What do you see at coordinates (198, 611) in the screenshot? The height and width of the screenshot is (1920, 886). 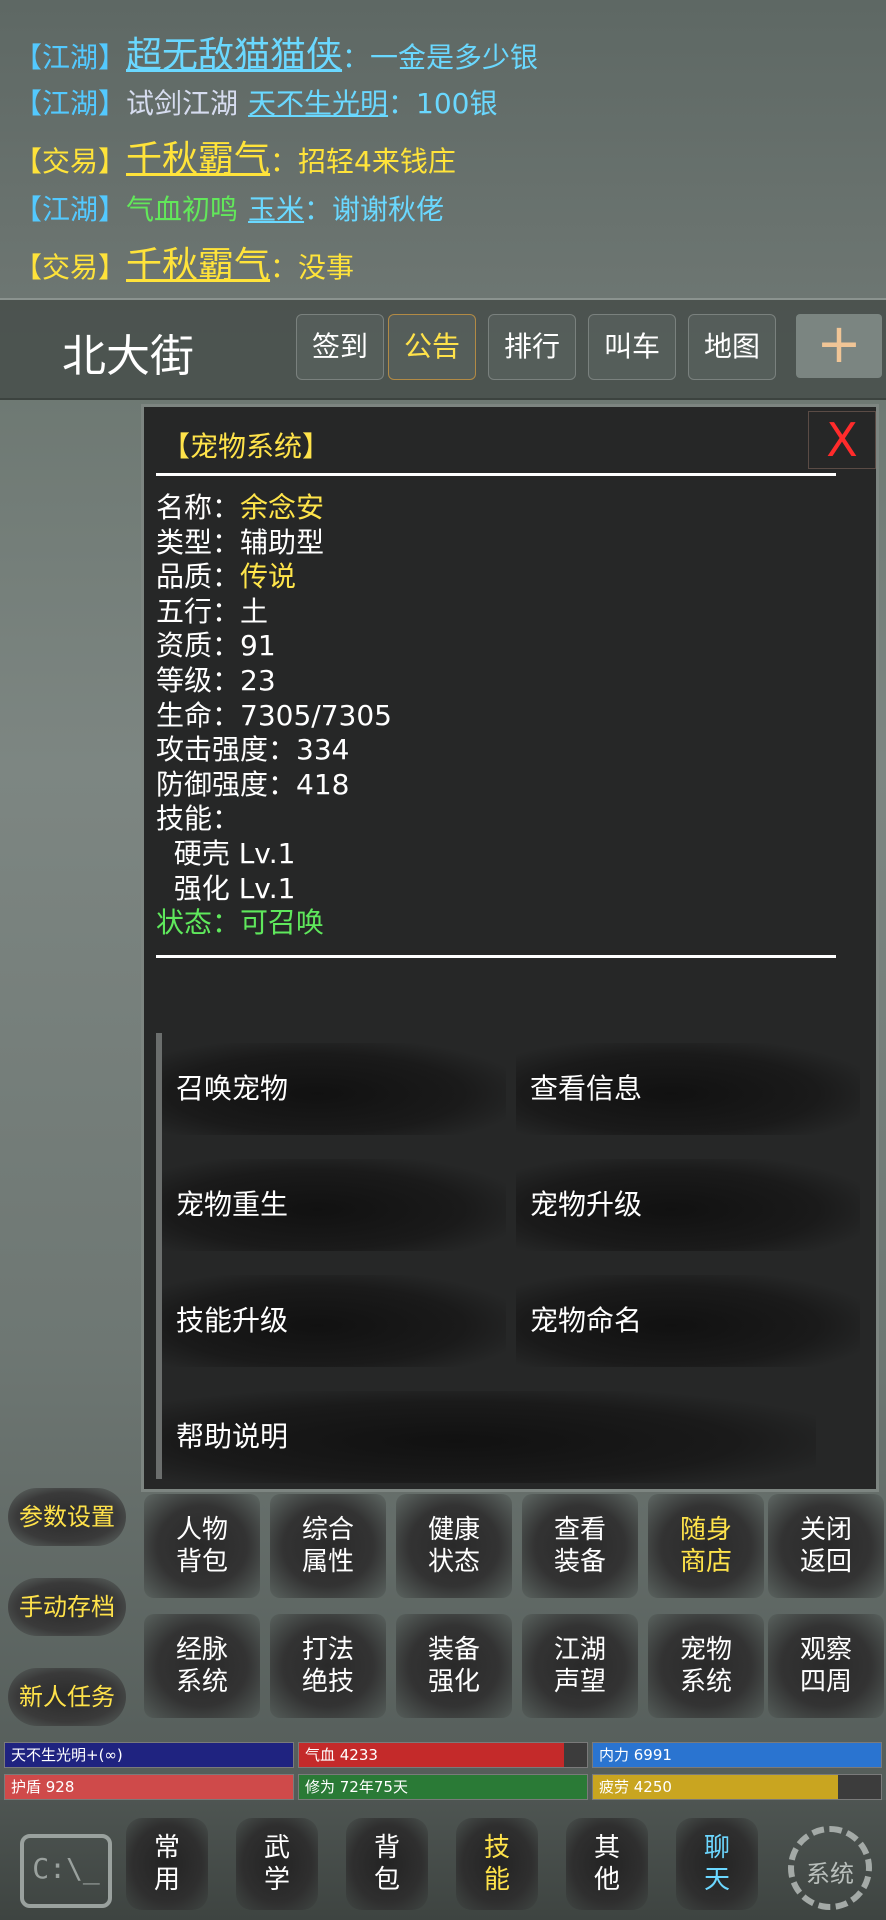 I see `pet-info-label: 五行：` at bounding box center [198, 611].